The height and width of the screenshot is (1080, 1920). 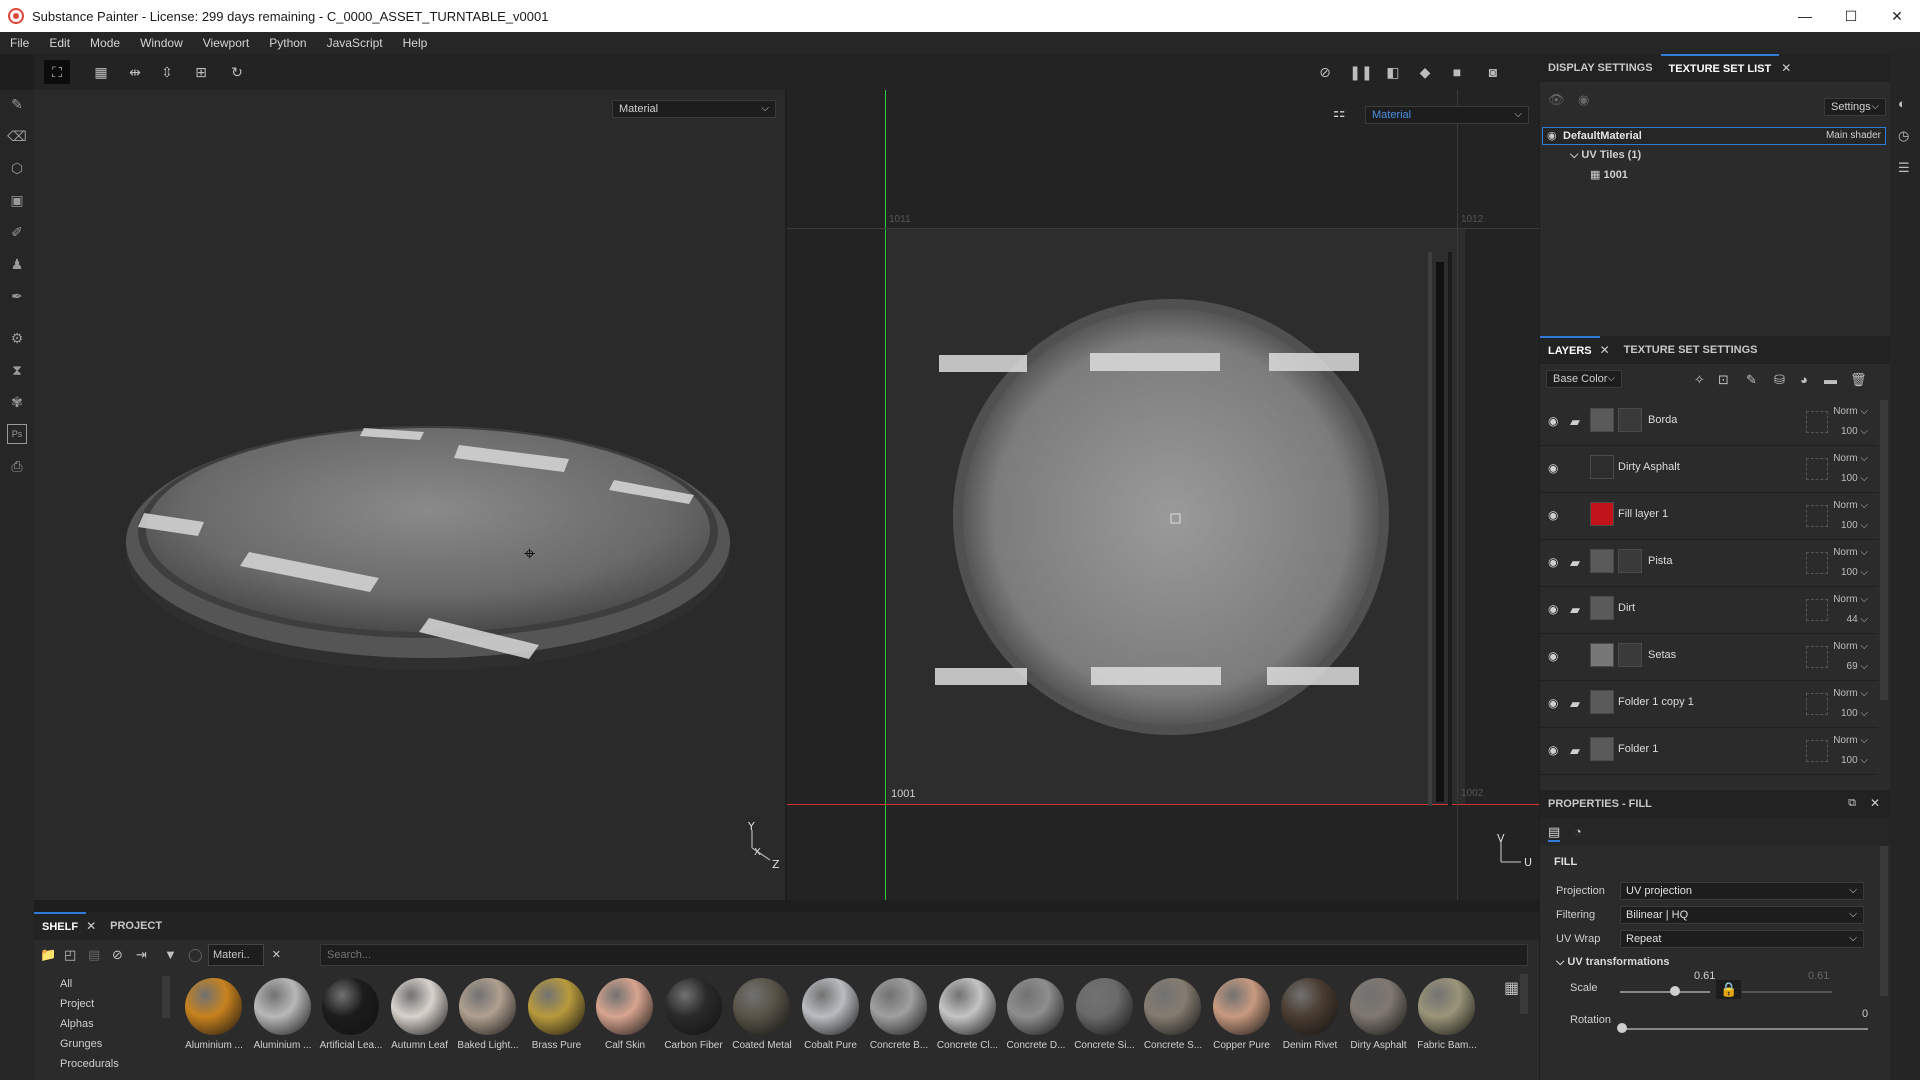 I want to click on material-thumbnail: Cobalt Pure, so click(x=831, y=1023).